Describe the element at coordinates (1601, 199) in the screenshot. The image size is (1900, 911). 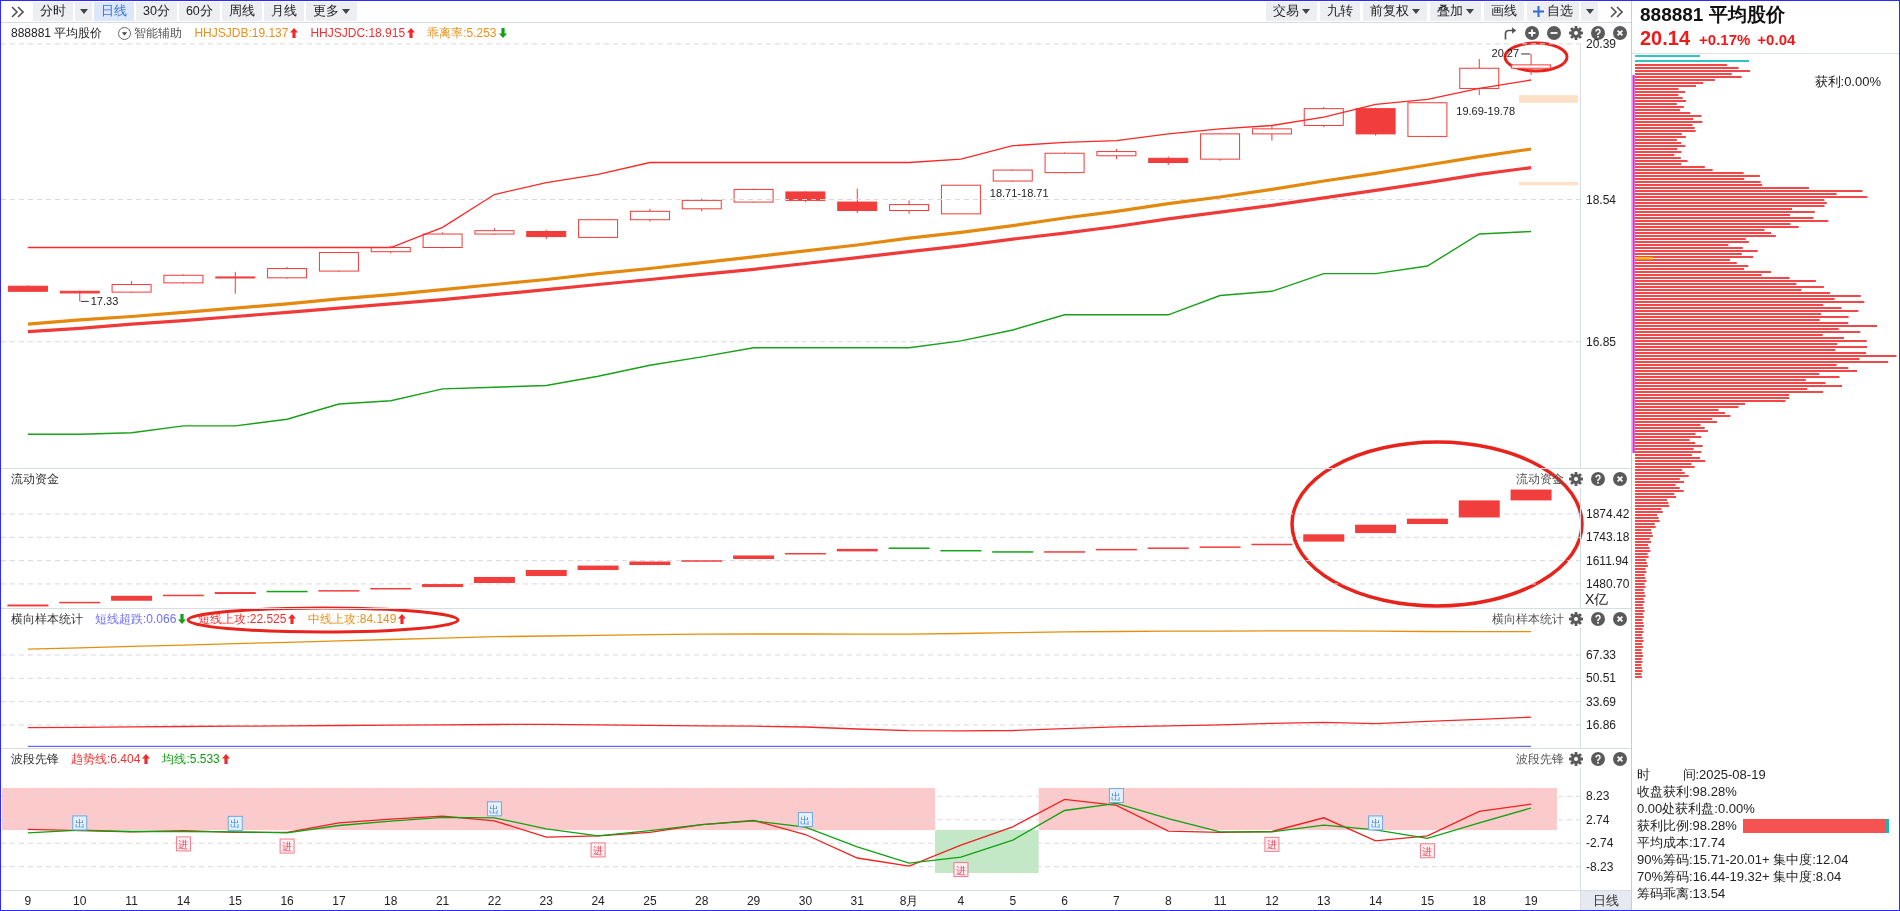
I see `axis-label: 18.54` at that location.